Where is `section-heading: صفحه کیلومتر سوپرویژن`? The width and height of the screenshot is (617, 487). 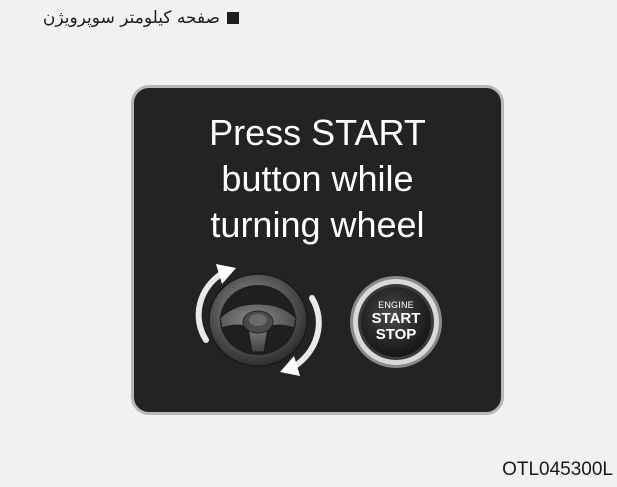
section-heading: صفحه کیلومتر سوپرویژن is located at coordinates (141, 18).